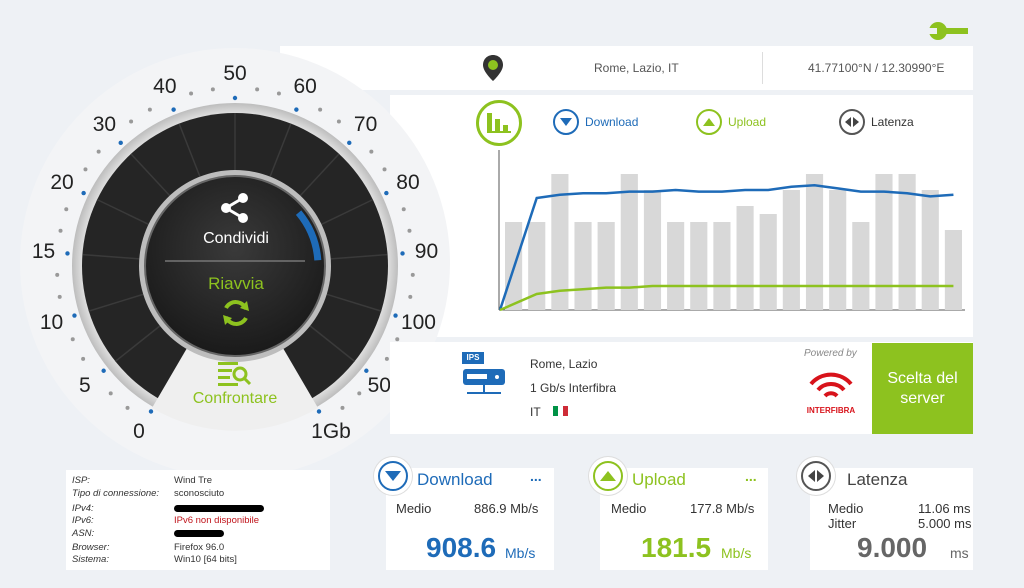 The height and width of the screenshot is (588, 1024). I want to click on share-label: Condividi, so click(236, 239).